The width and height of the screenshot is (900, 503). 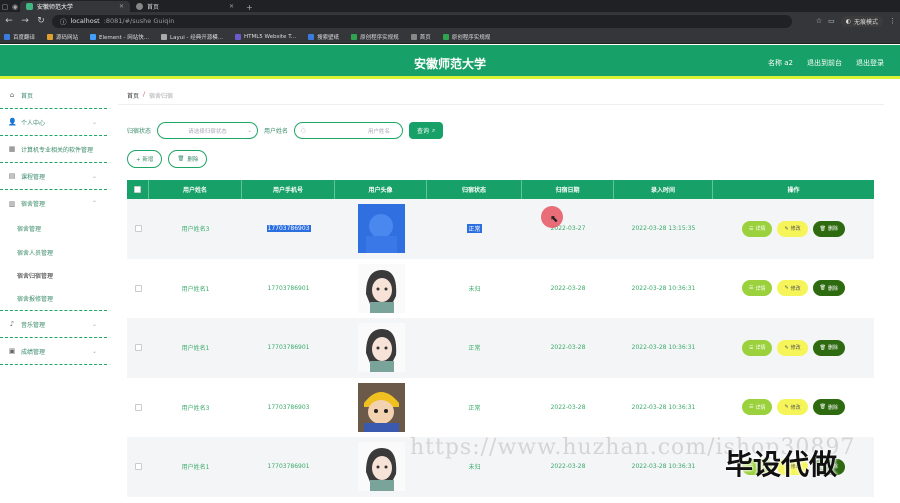 What do you see at coordinates (819, 21) in the screenshot?
I see `star-icon: ☆` at bounding box center [819, 21].